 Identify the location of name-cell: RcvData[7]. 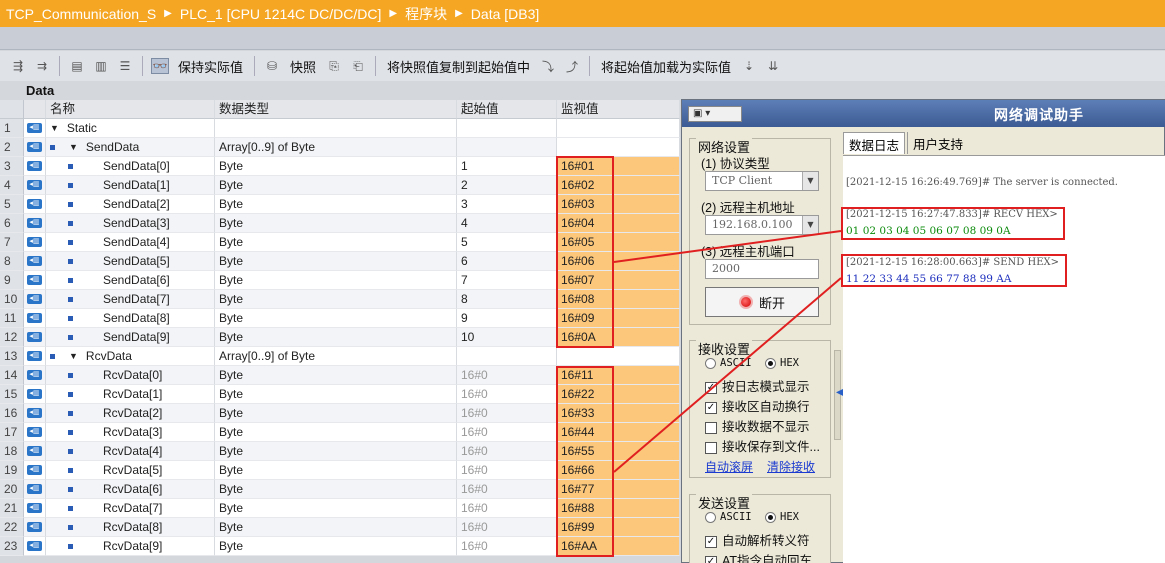
(130, 508).